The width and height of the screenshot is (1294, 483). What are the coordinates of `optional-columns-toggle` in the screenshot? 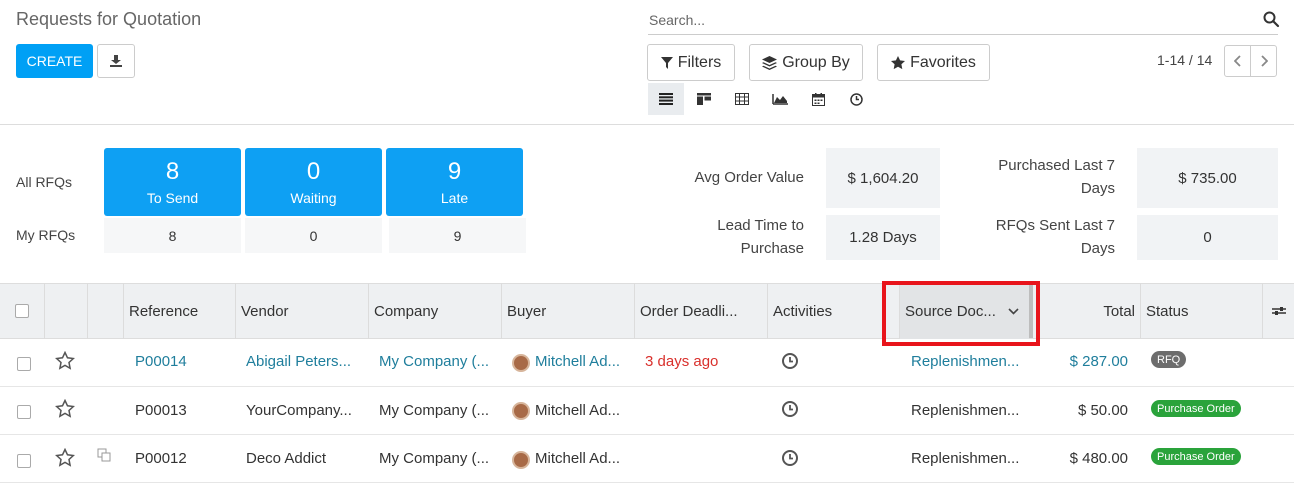 It's located at (1278, 311).